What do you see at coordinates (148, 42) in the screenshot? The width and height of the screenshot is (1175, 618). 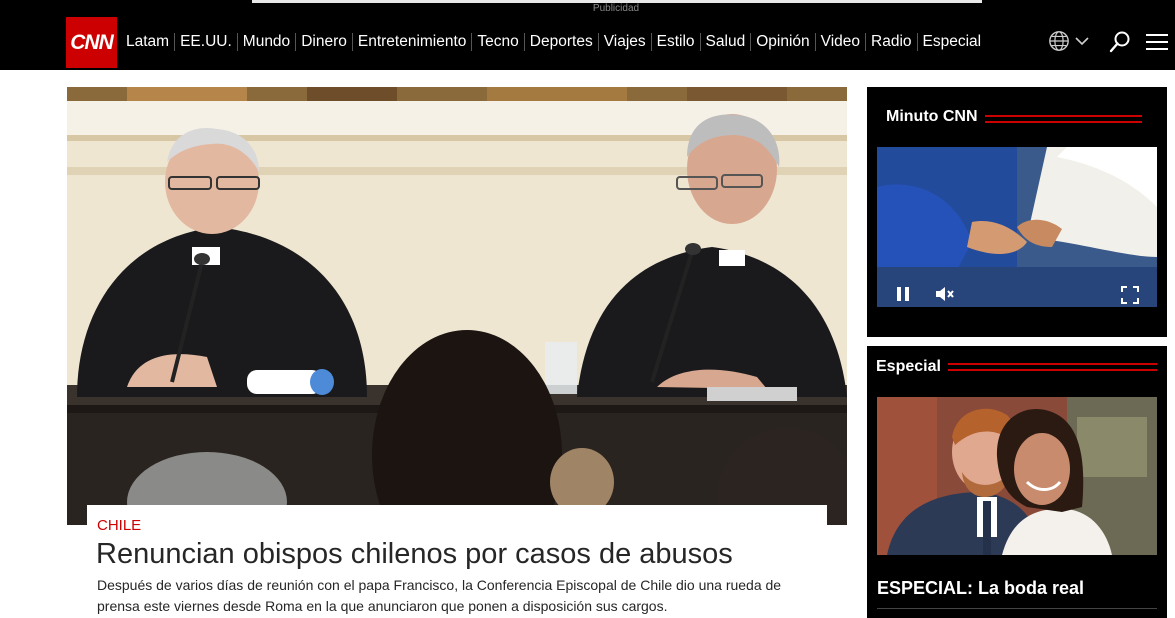 I see `nav-item-latam: Latam` at bounding box center [148, 42].